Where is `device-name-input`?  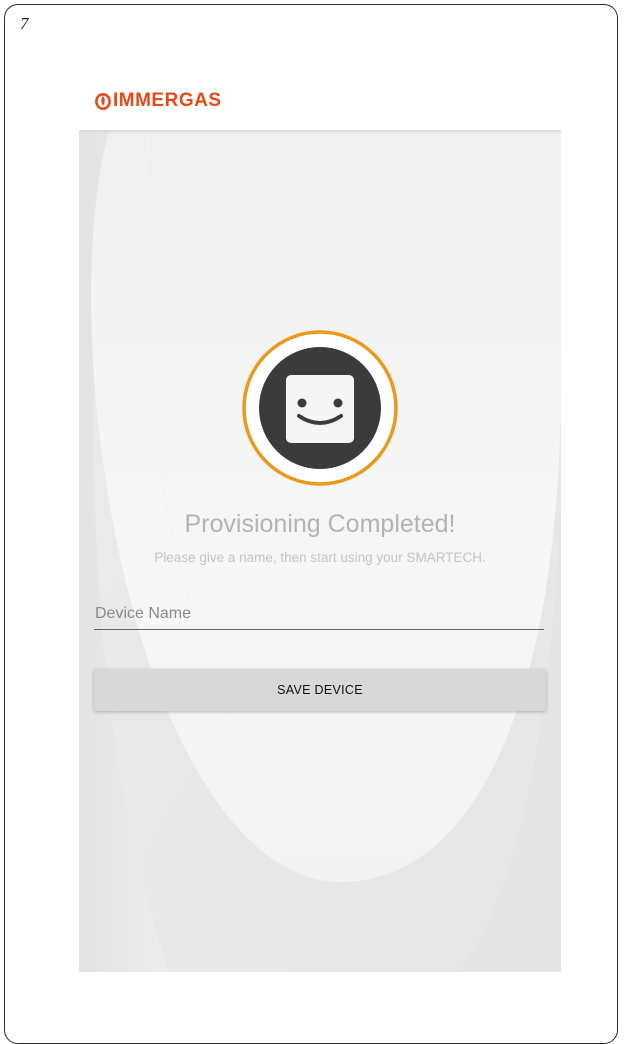 device-name-input is located at coordinates (319, 615).